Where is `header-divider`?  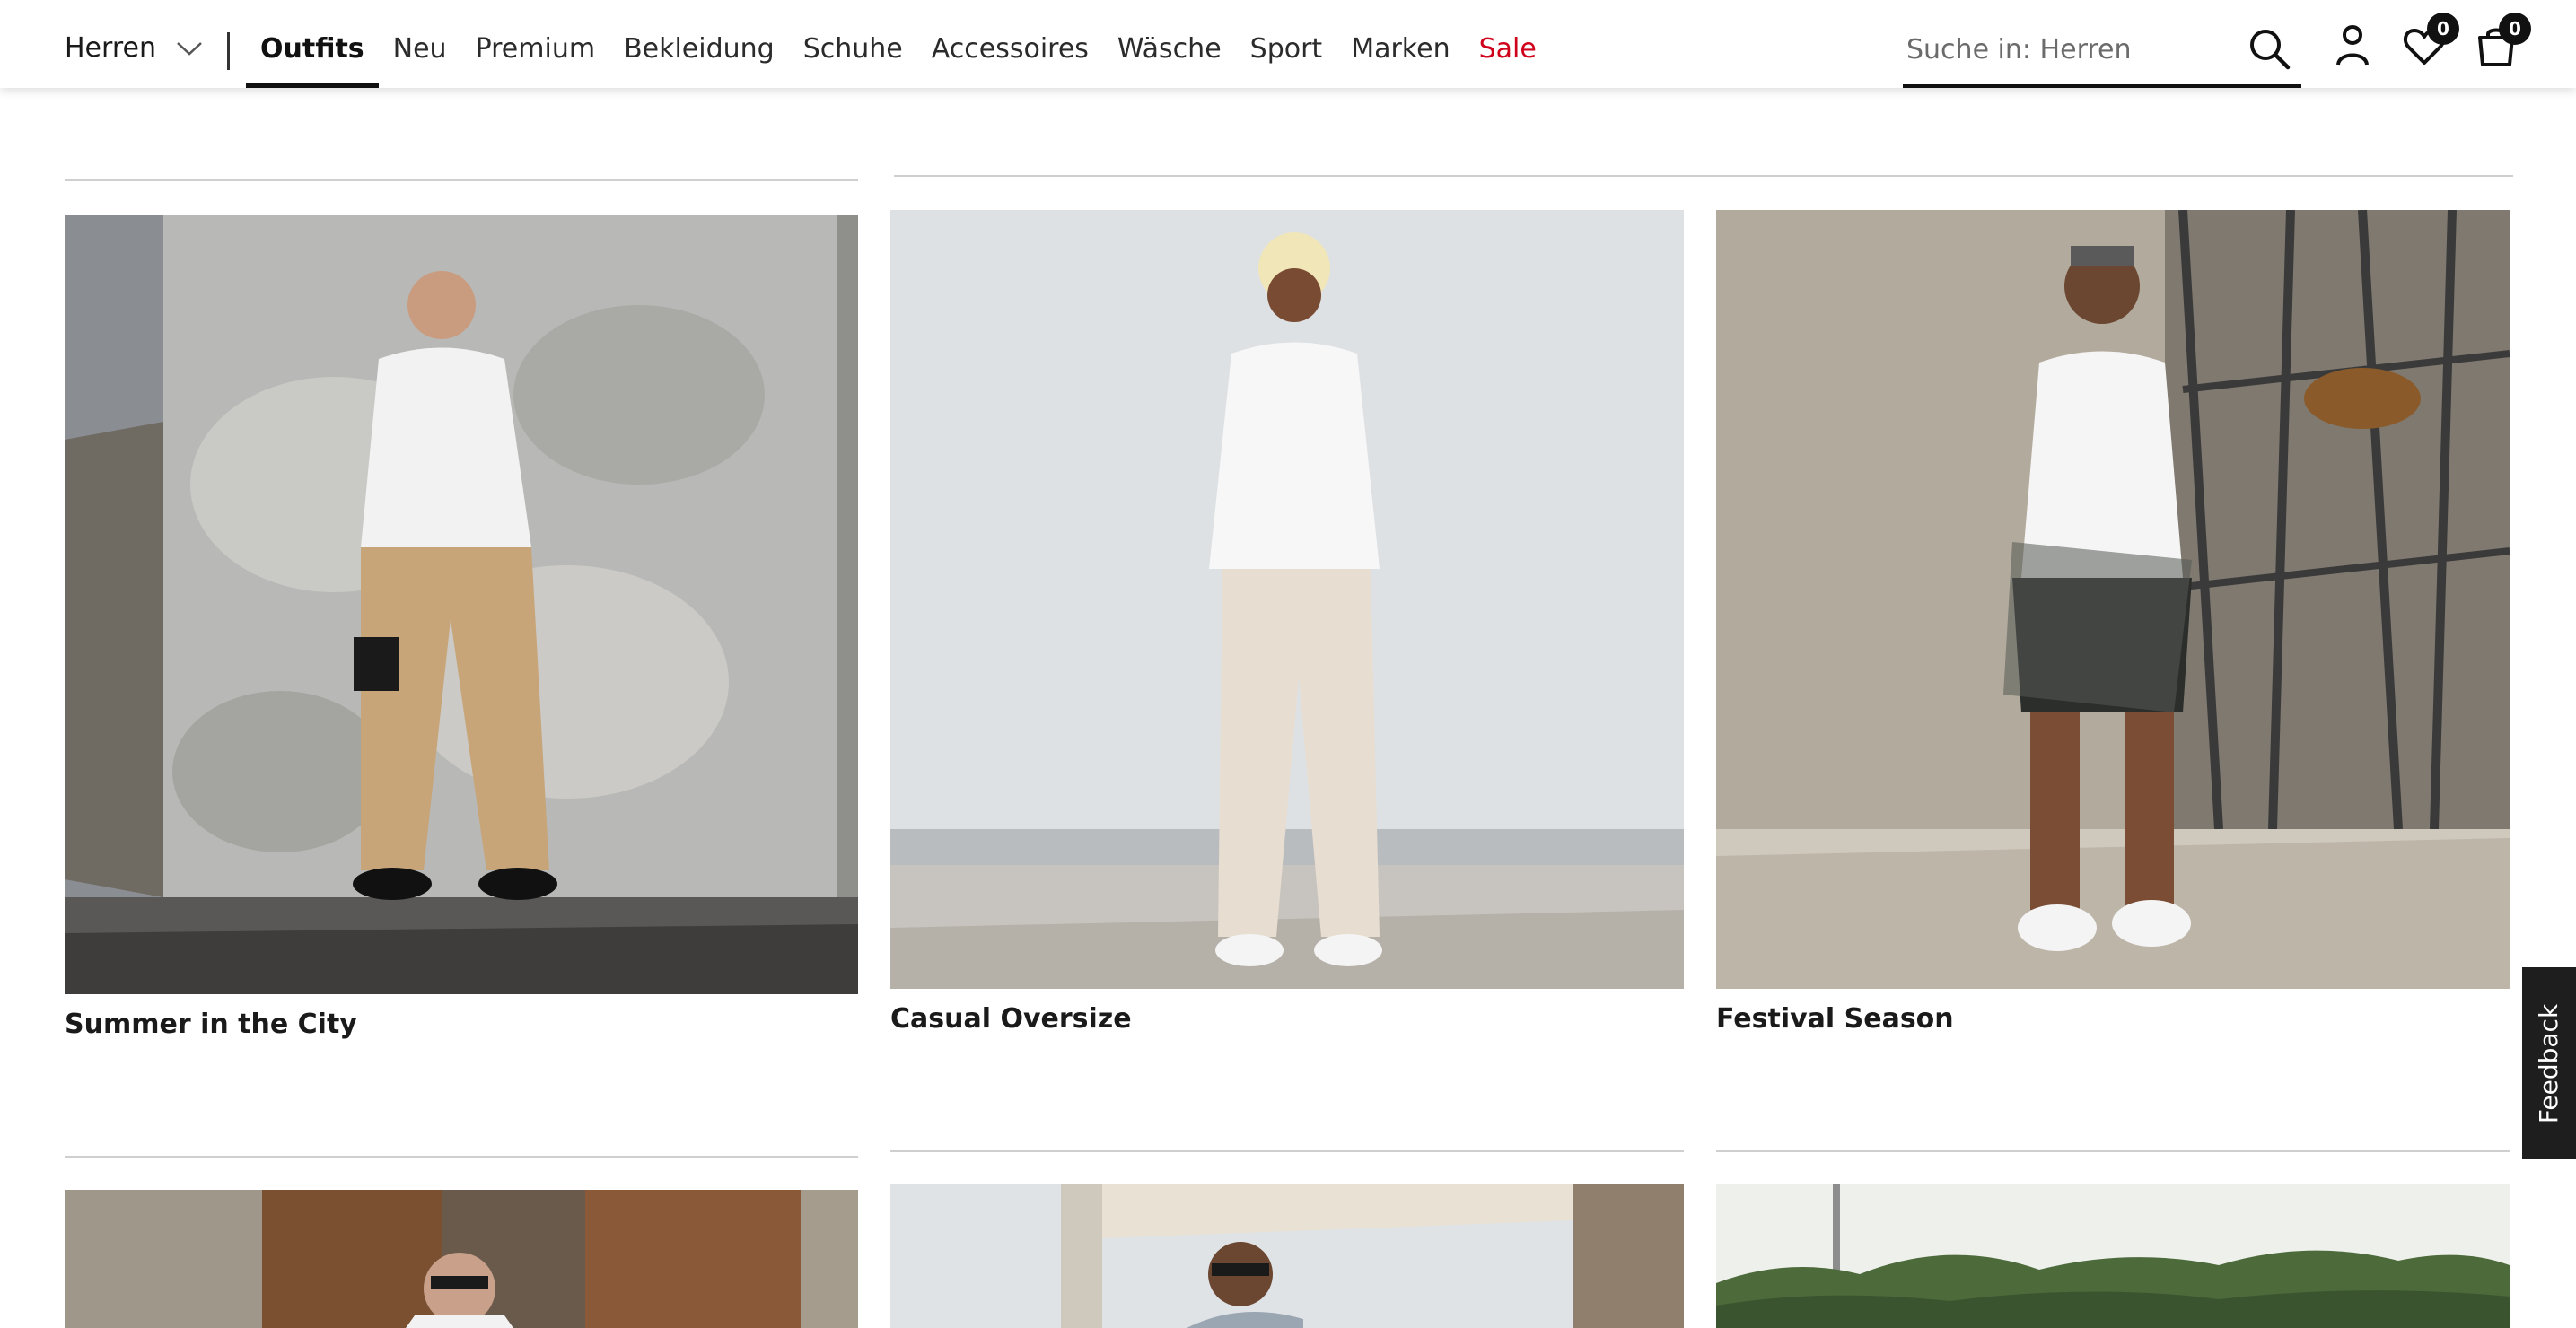
header-divider is located at coordinates (228, 51).